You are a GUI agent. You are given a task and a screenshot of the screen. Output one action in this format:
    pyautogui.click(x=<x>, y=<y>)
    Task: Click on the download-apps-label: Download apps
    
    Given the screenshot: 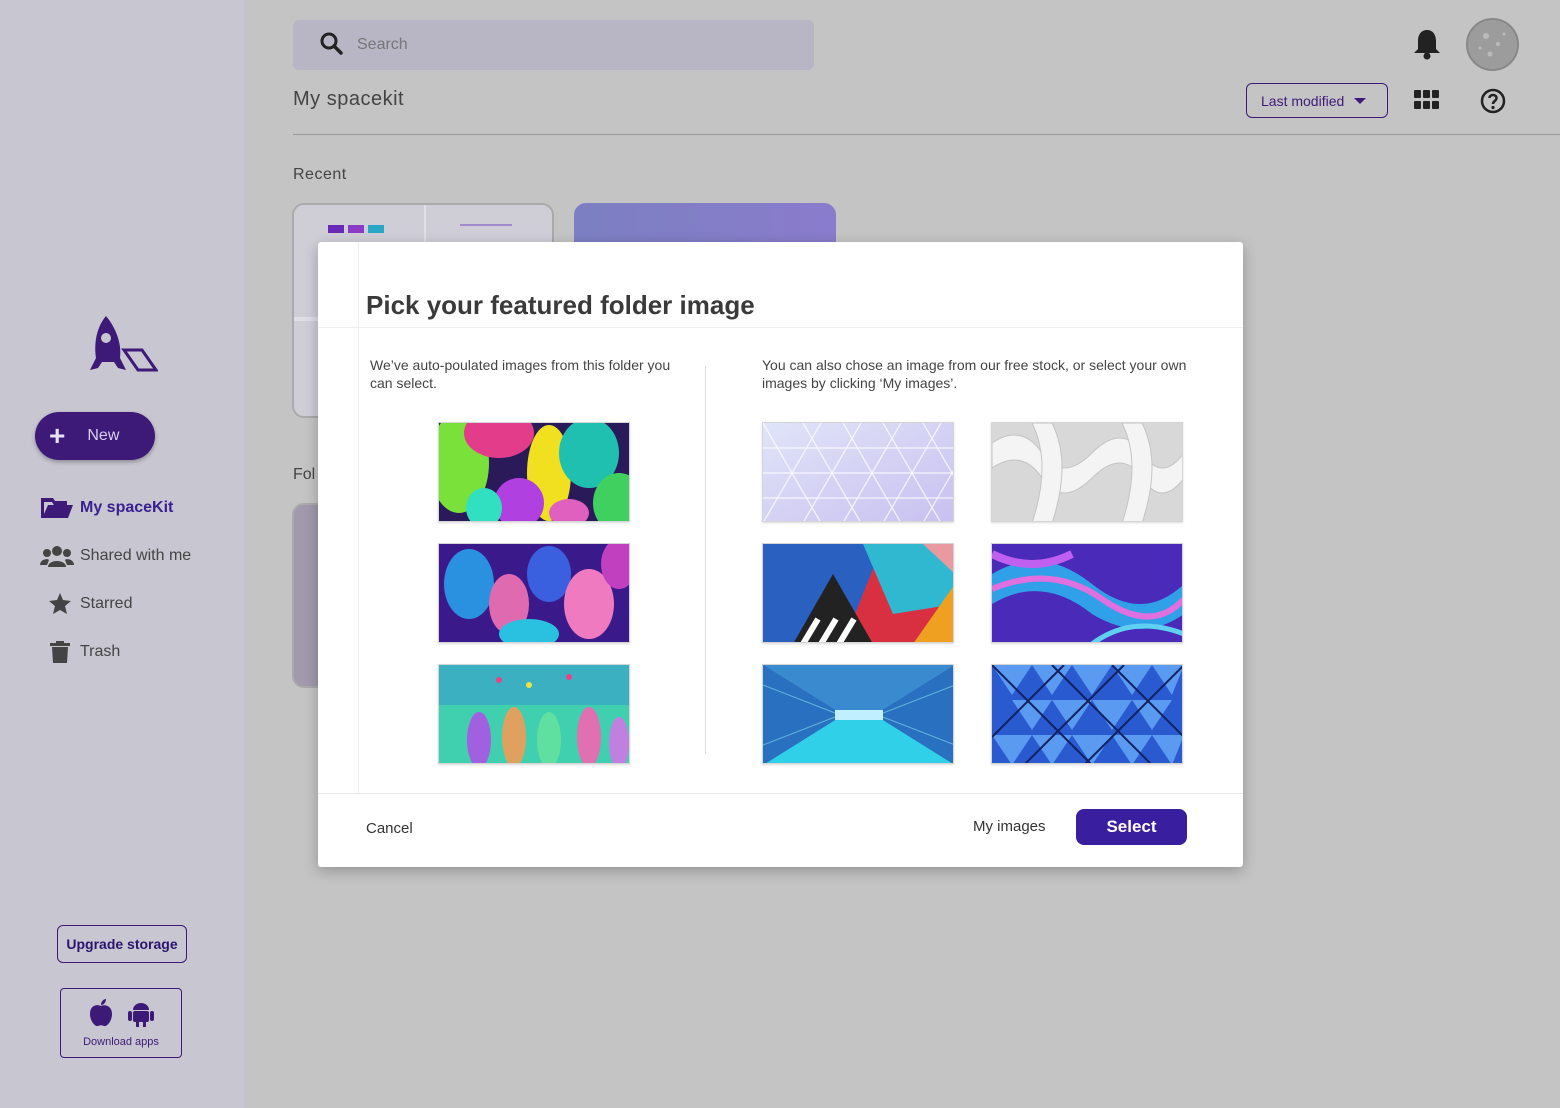 What is the action you would take?
    pyautogui.click(x=121, y=1041)
    